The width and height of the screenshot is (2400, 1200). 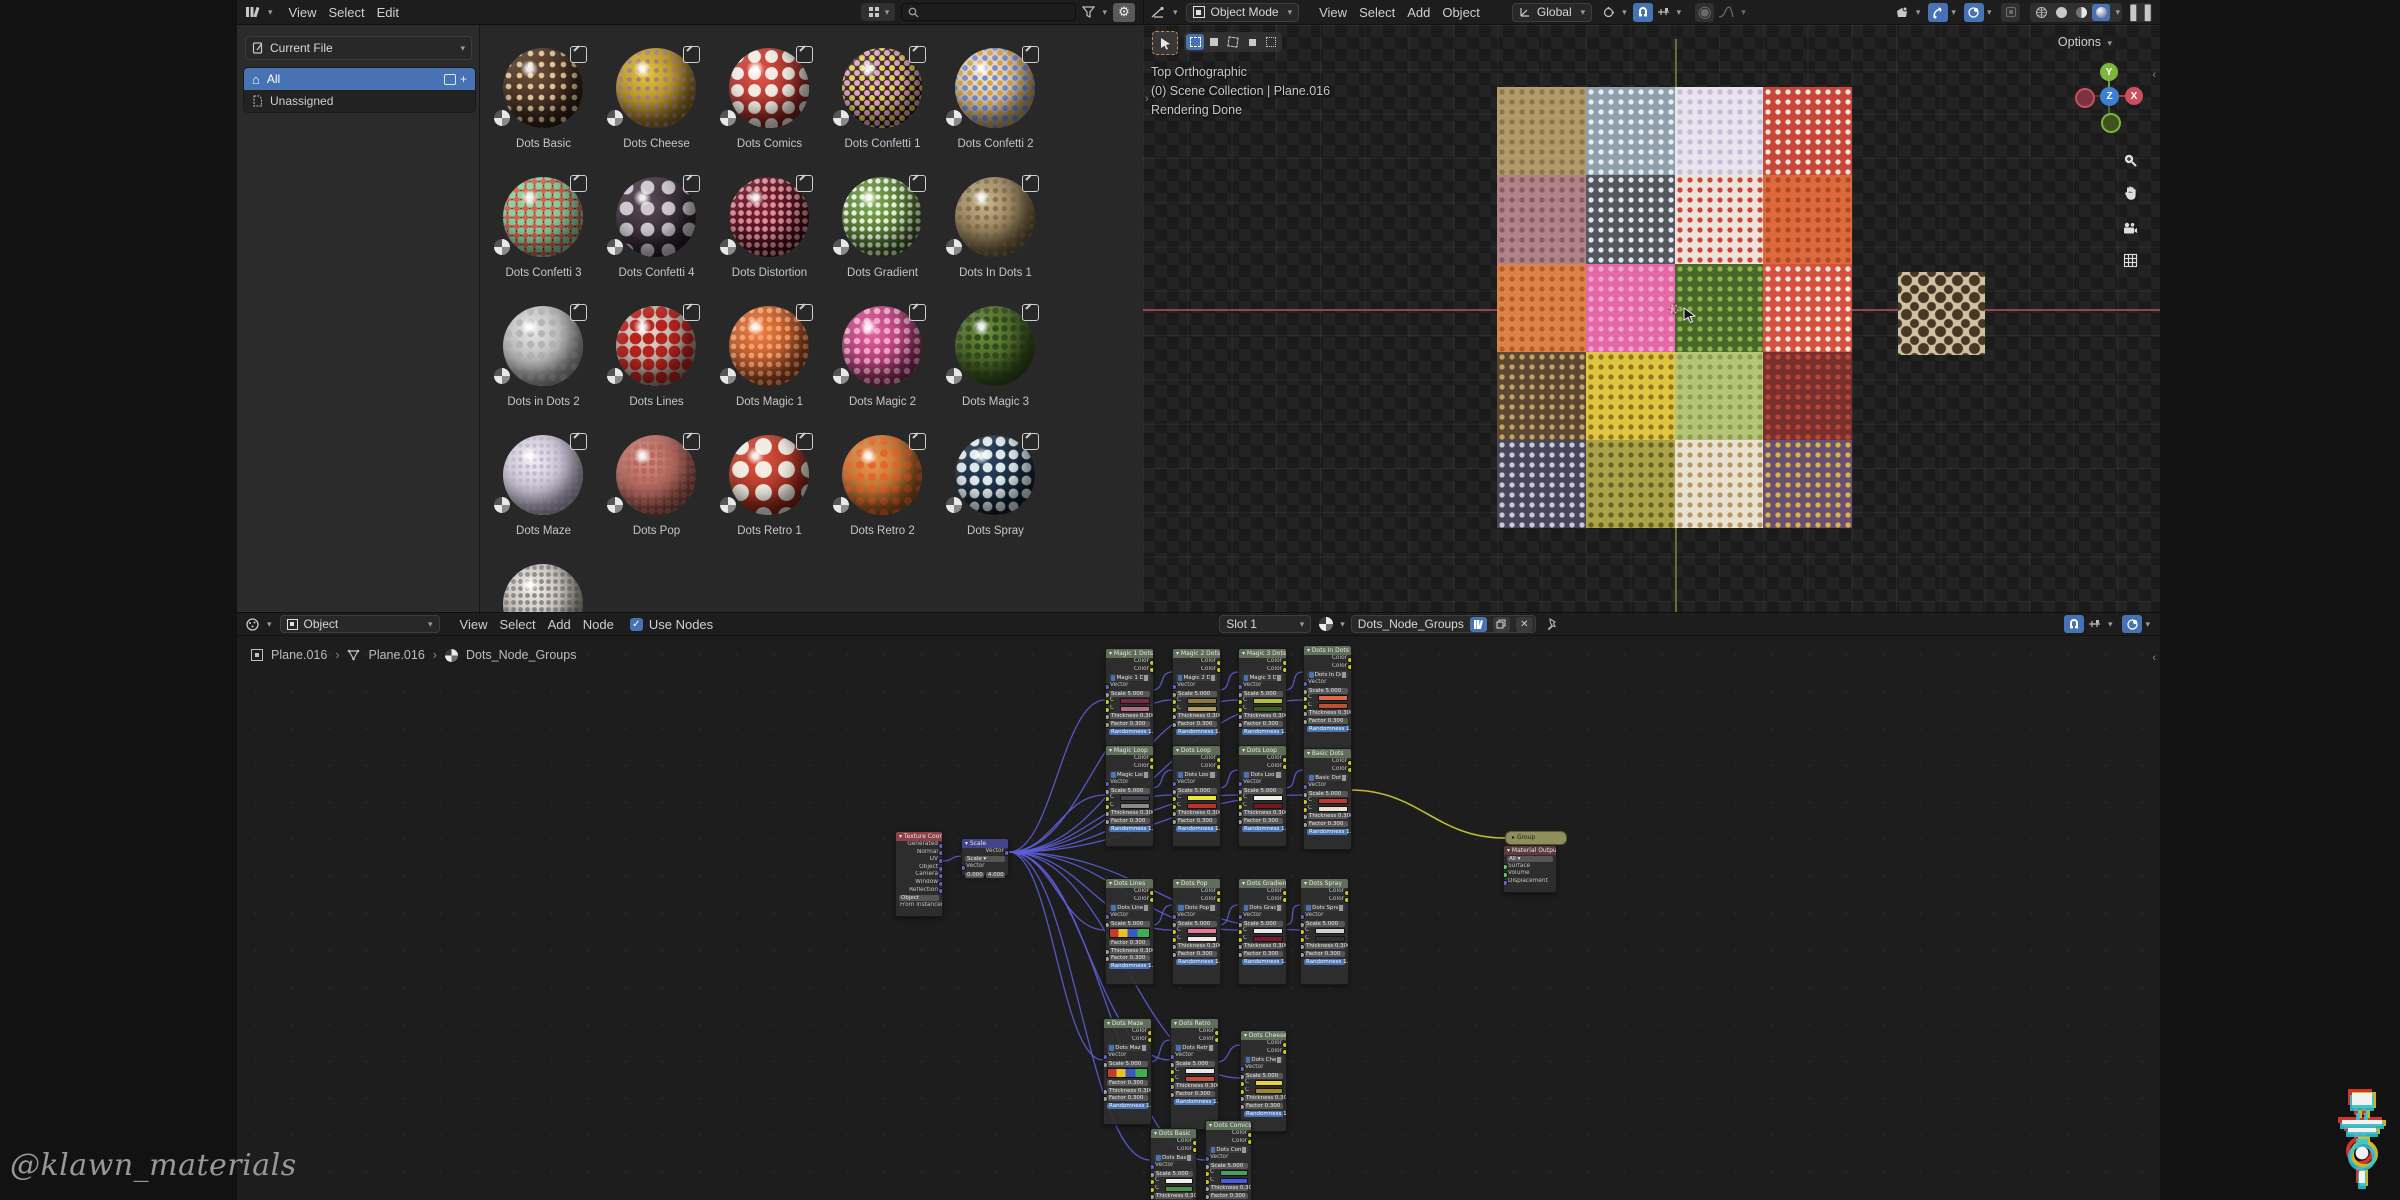 I want to click on material-thumbnail: Dots Cheese, so click(x=656, y=107).